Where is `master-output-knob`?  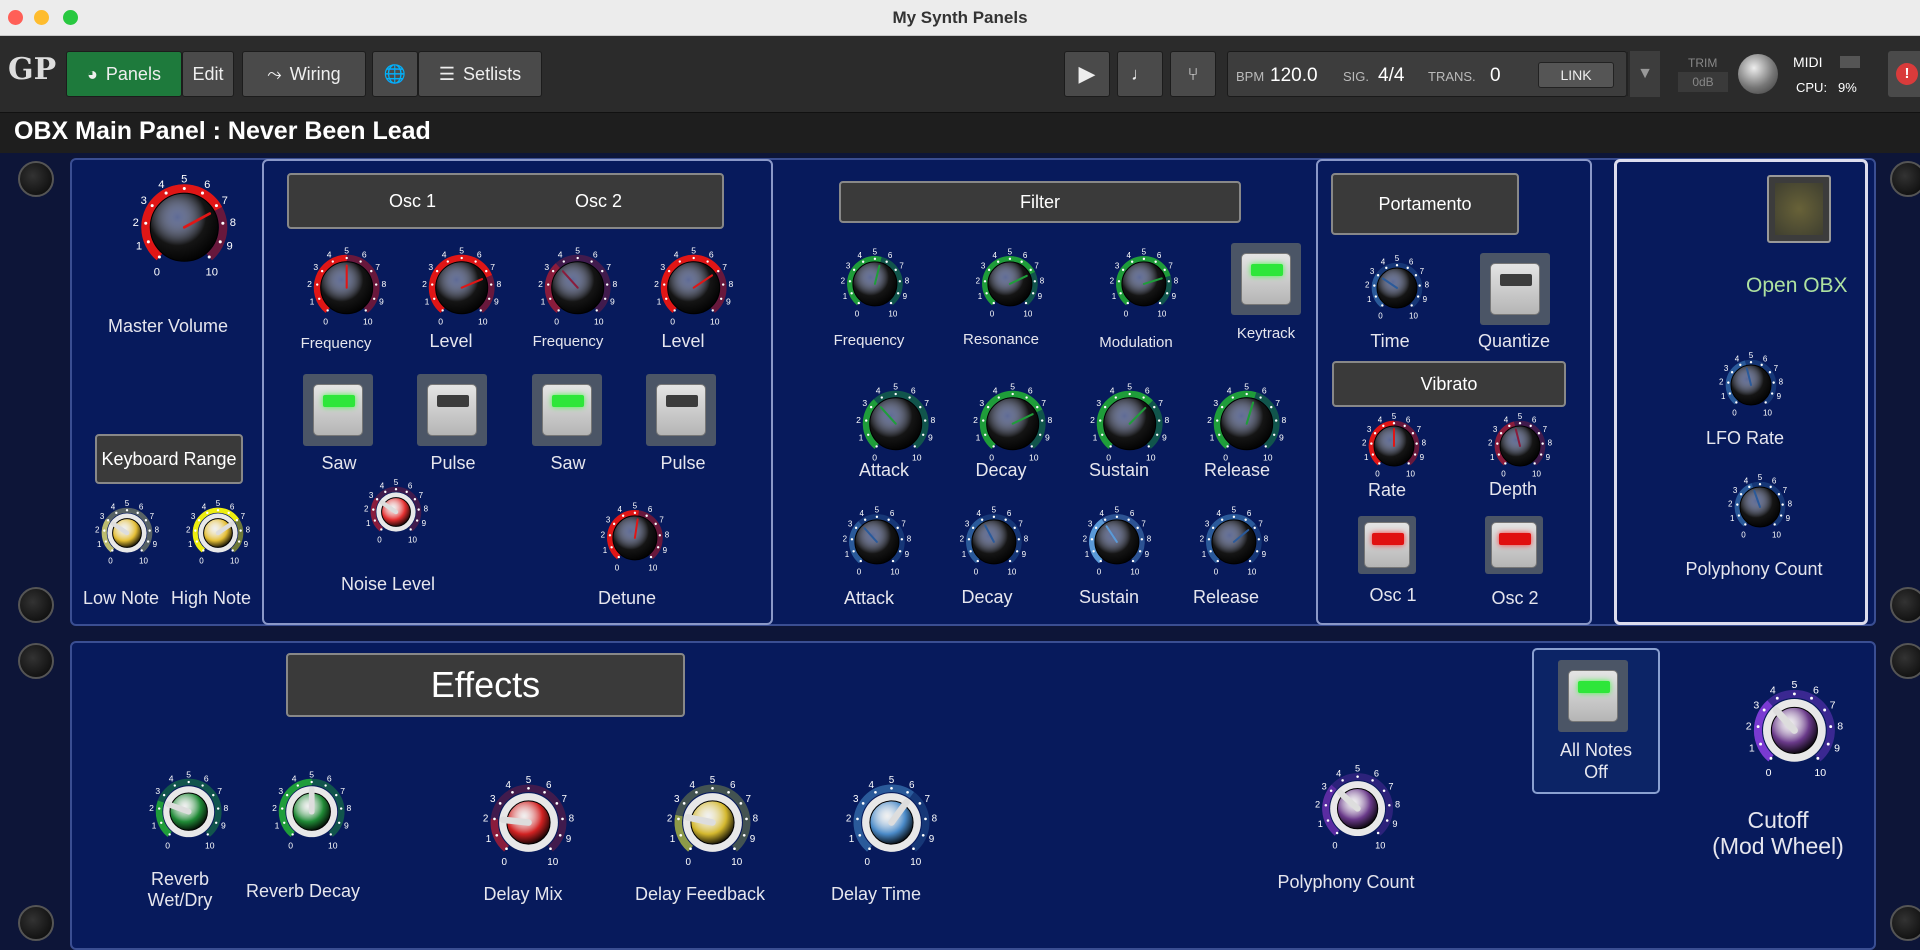
master-output-knob is located at coordinates (1758, 74).